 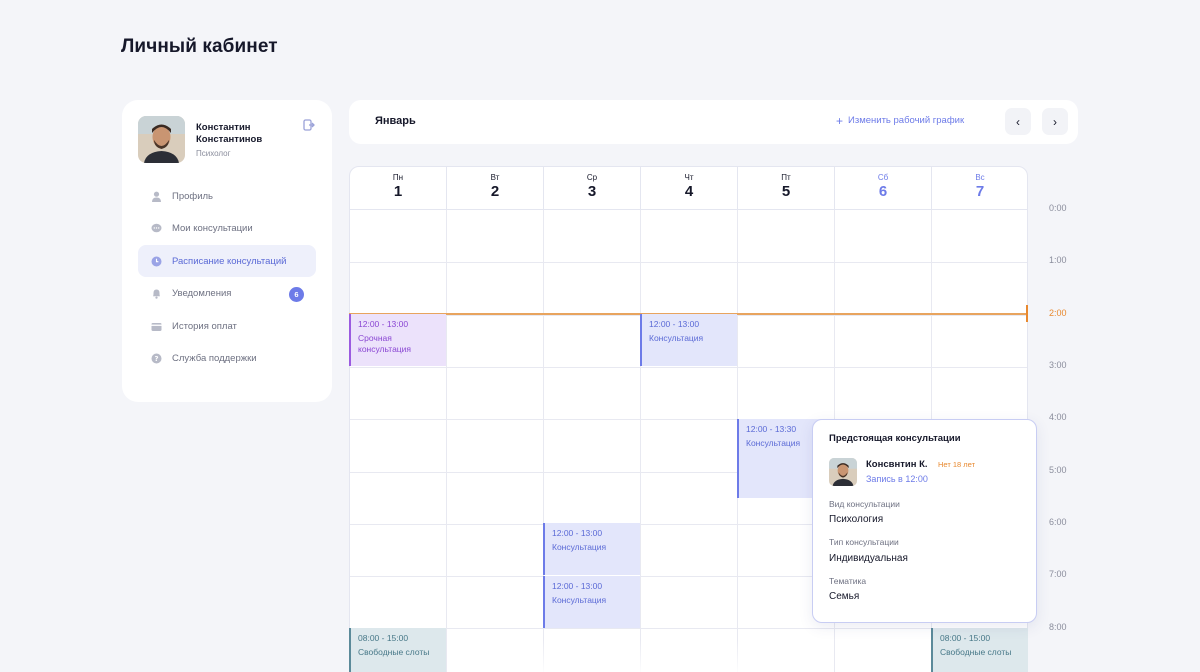 I want to click on consultation-format-label: Тип консультации, so click(x=864, y=542).